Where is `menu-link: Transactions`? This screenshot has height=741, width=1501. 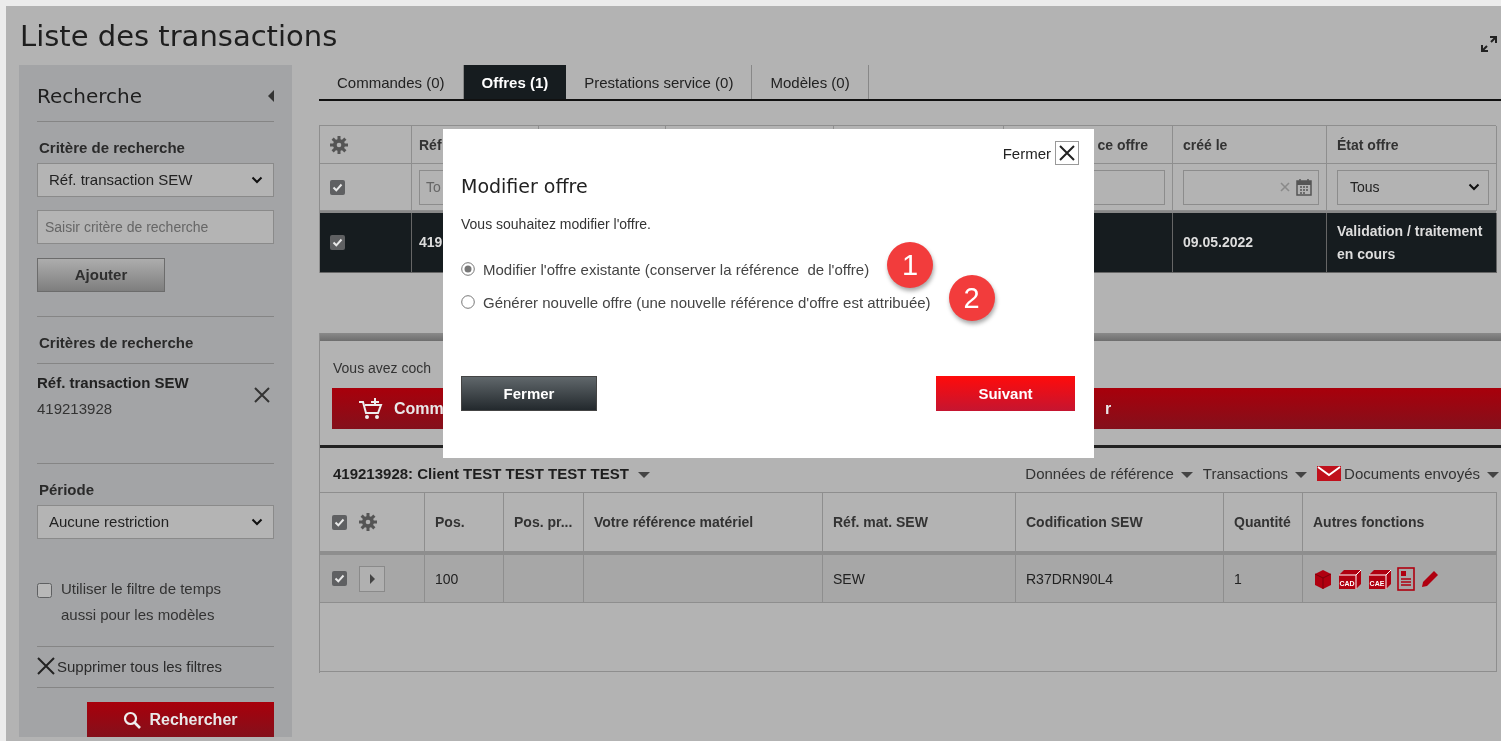
menu-link: Transactions is located at coordinates (1255, 473).